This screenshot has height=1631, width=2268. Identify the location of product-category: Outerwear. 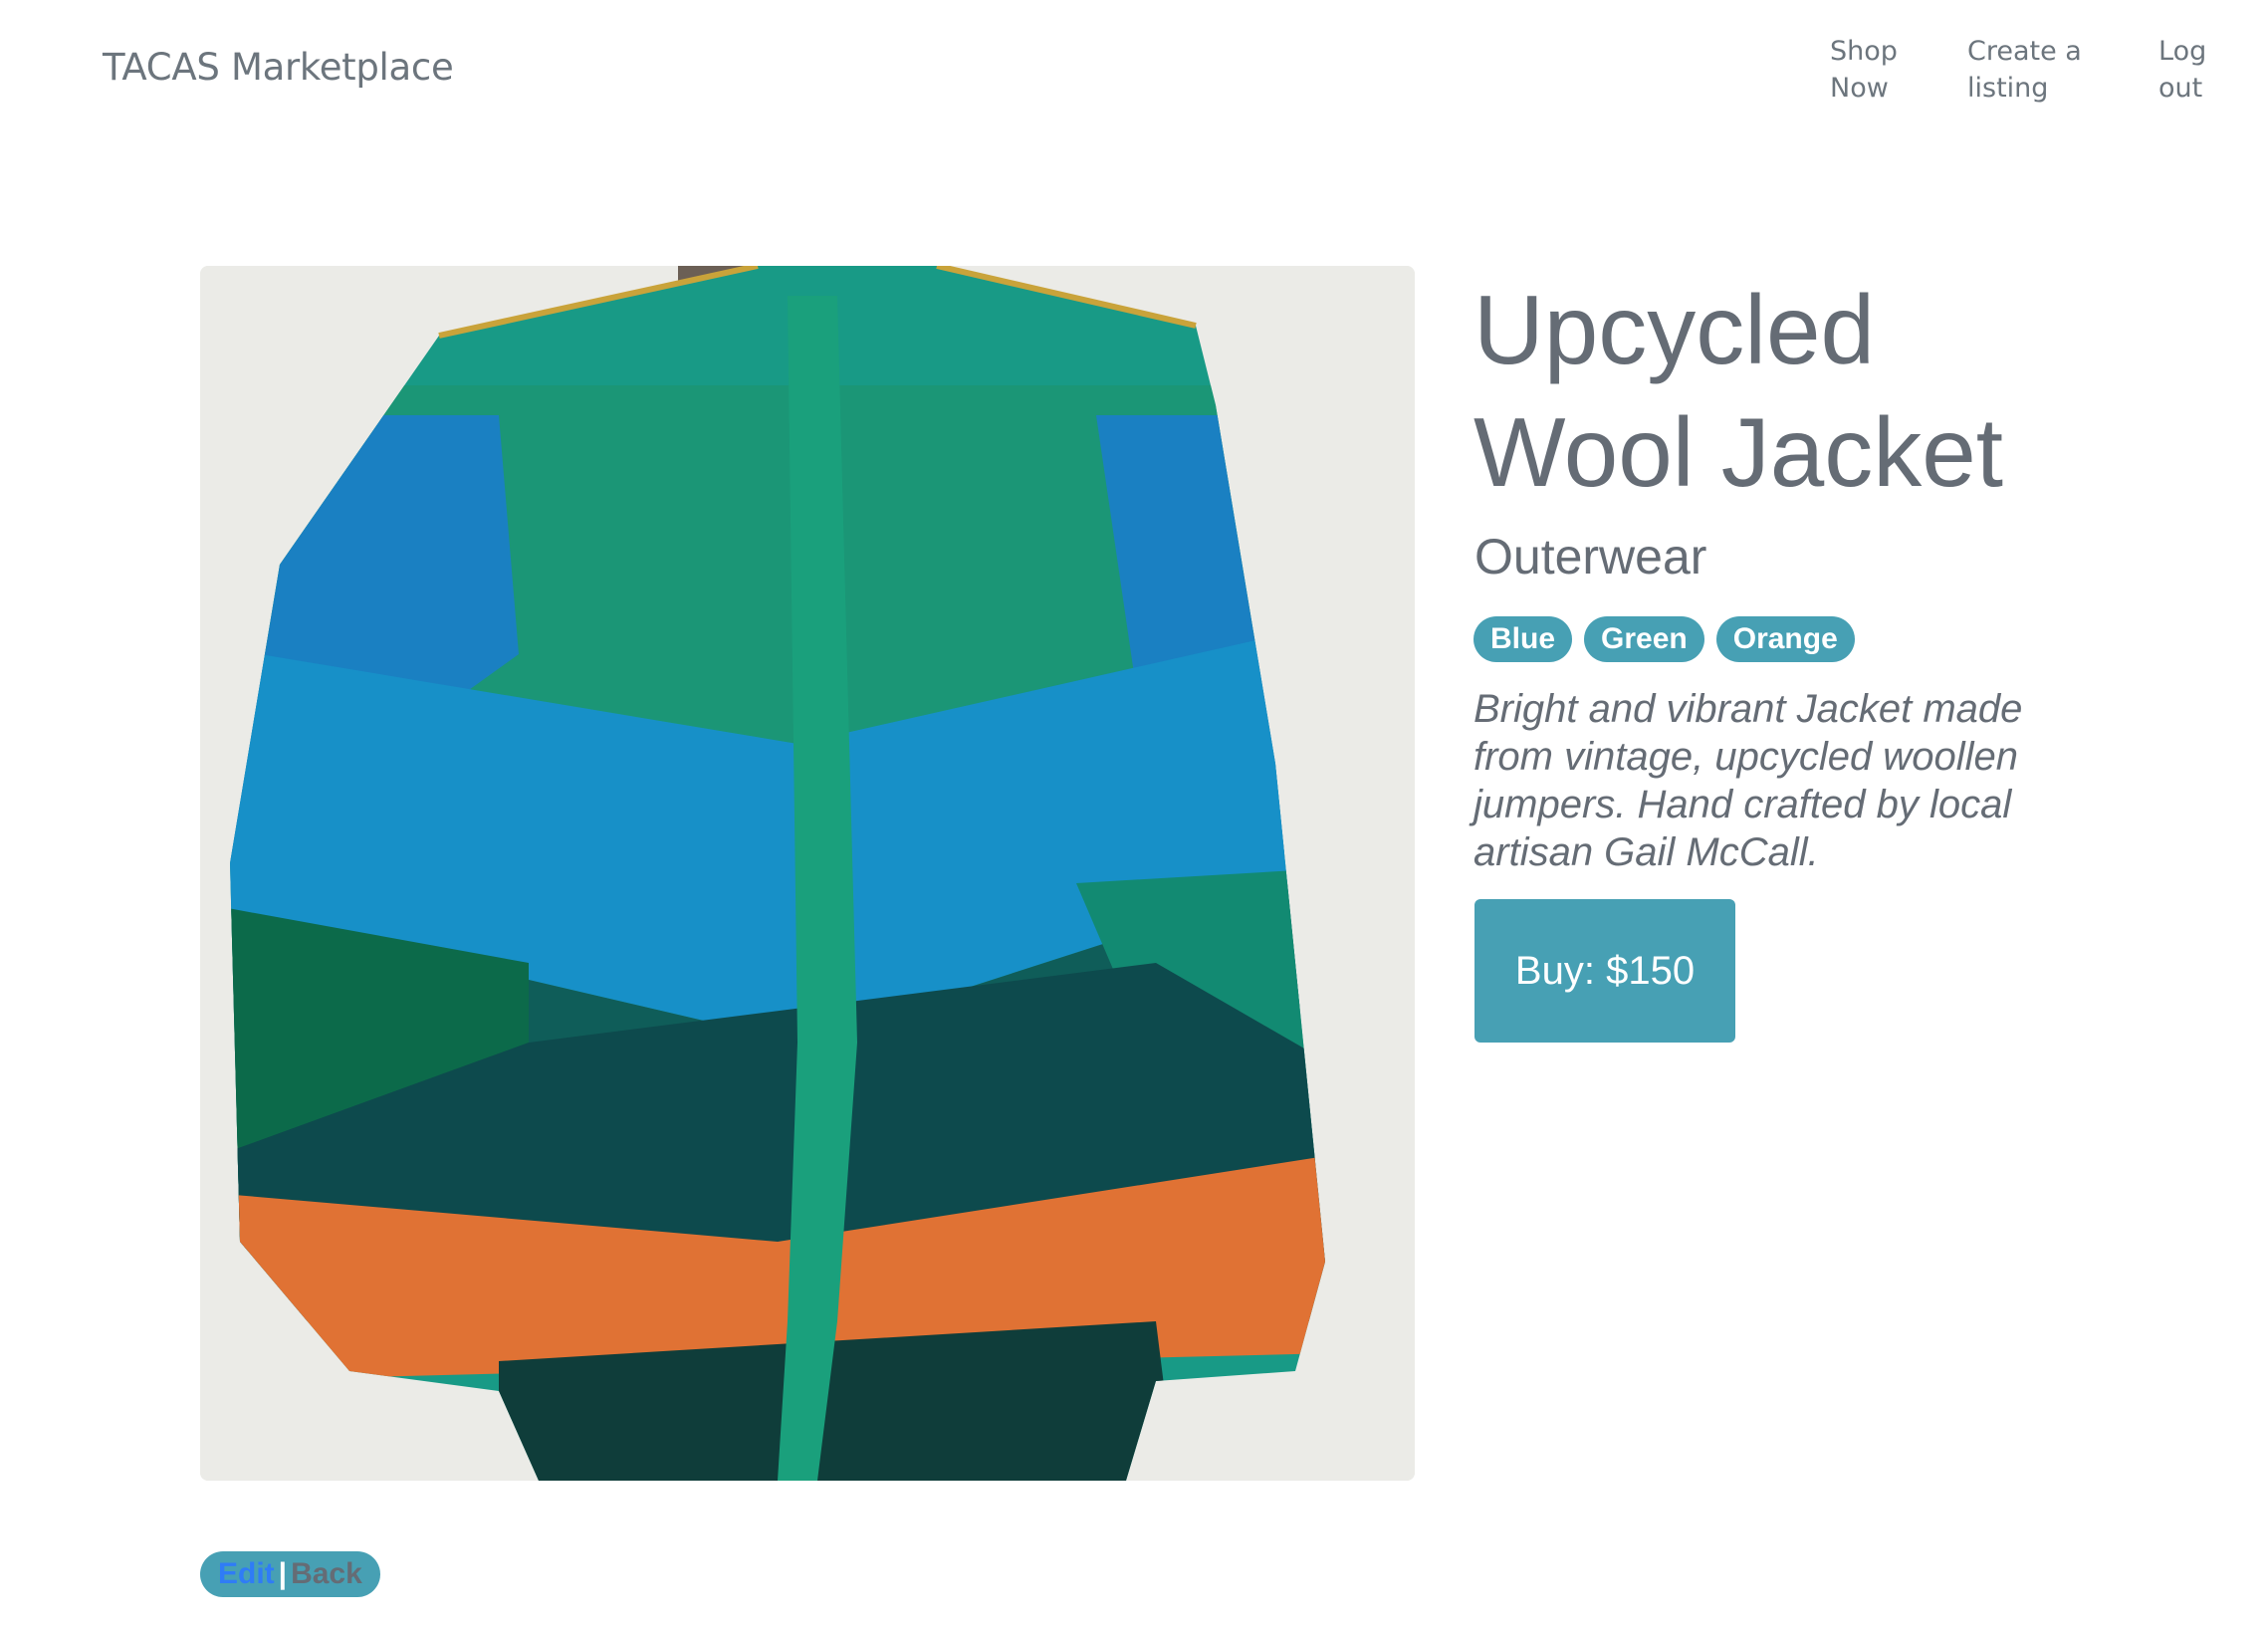
(1591, 556).